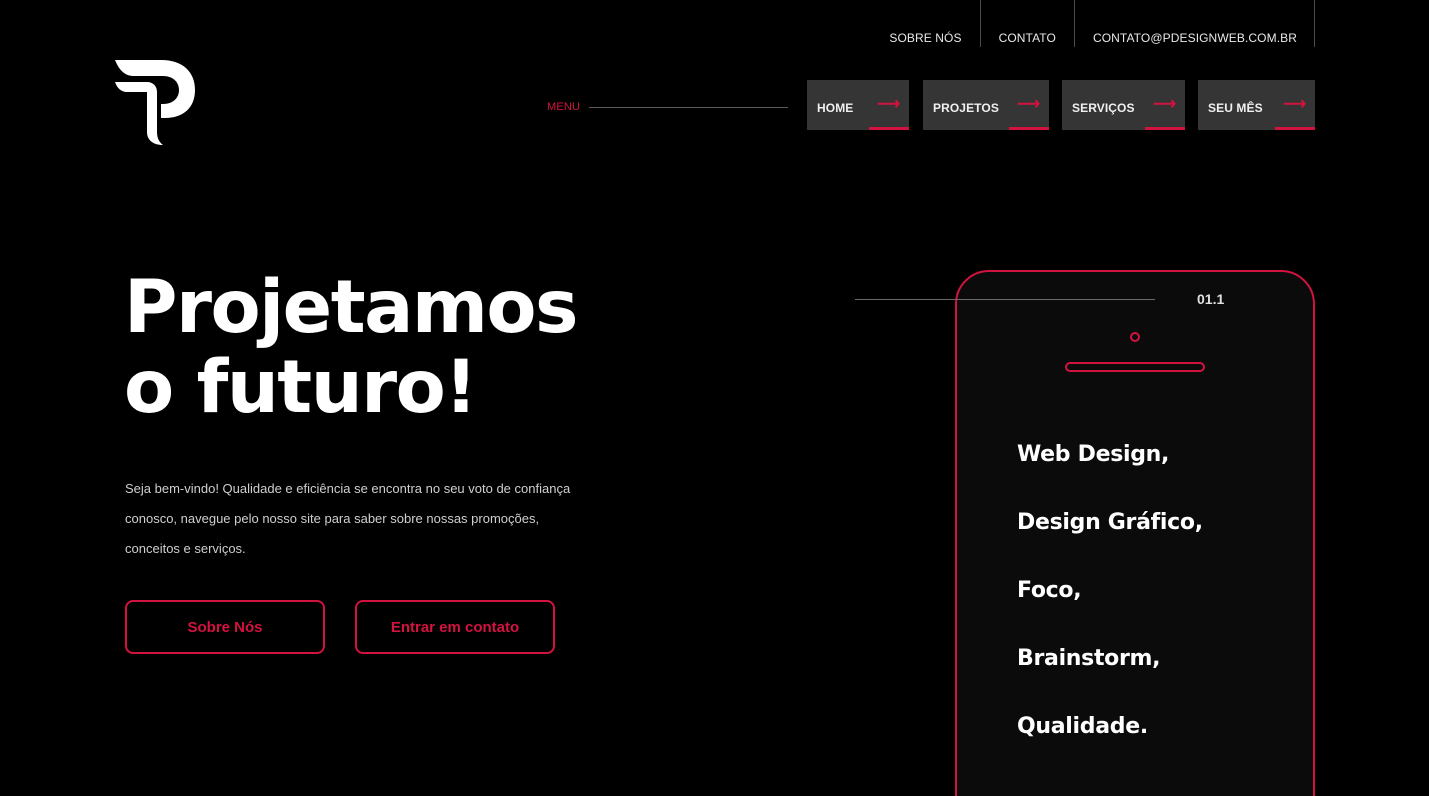 The width and height of the screenshot is (1429, 796). I want to click on entrar-em-contato-button: Entrar em contato, so click(455, 627).